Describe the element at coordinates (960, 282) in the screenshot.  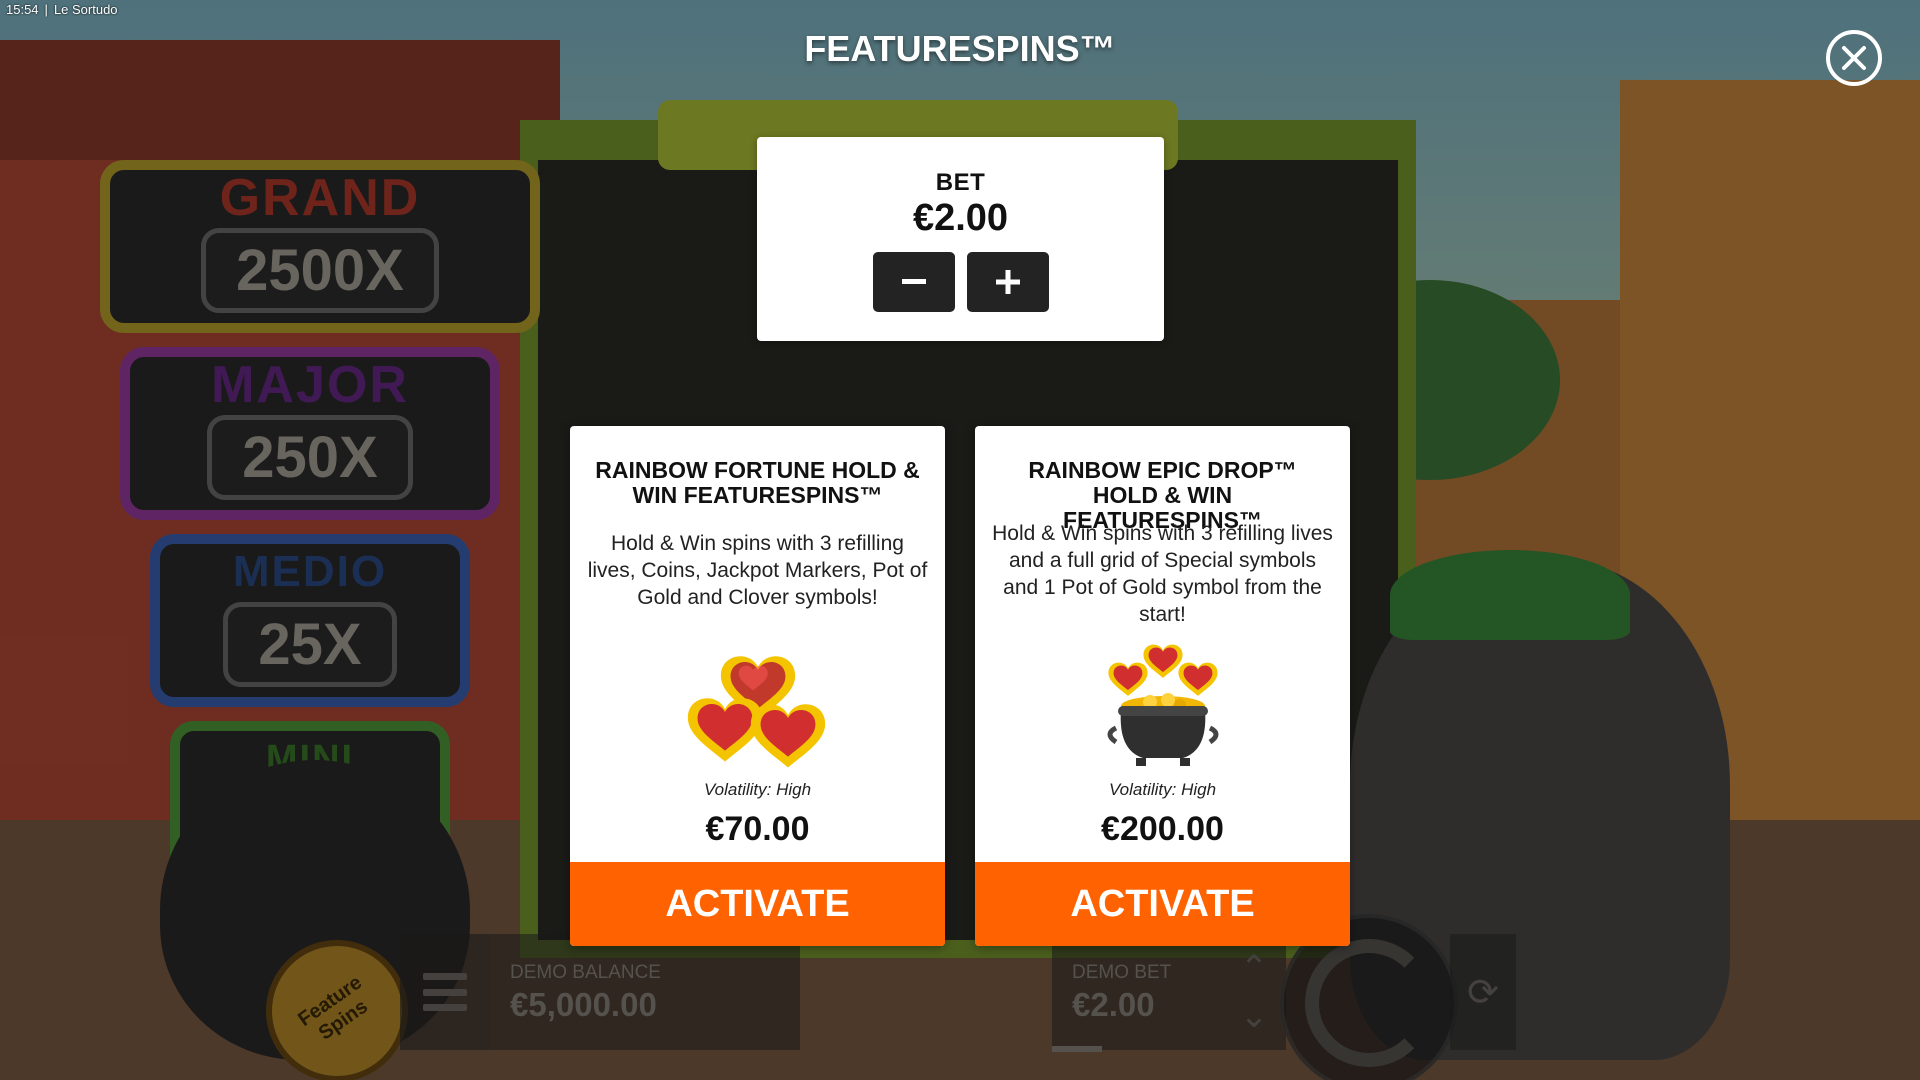
I see `bet-stepper` at that location.